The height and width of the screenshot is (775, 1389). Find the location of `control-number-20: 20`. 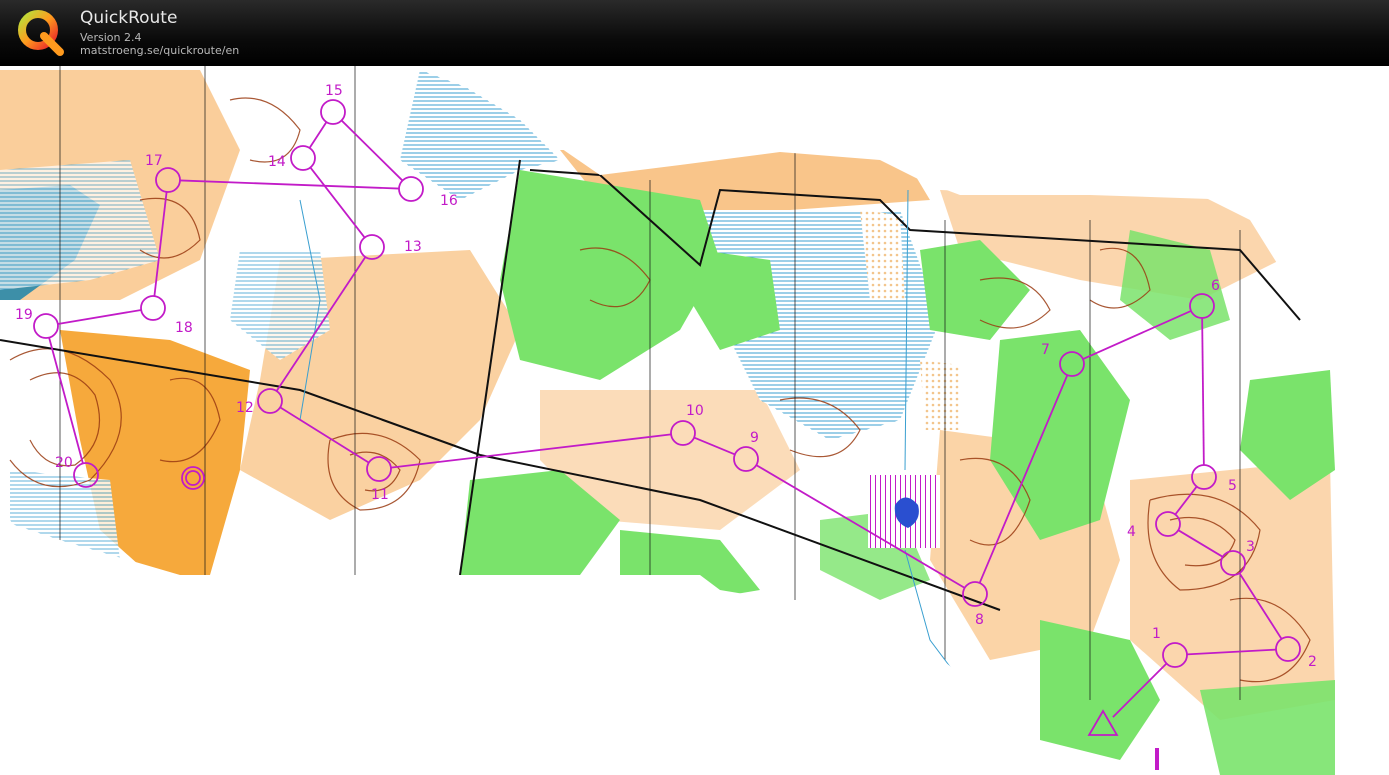

control-number-20: 20 is located at coordinates (64, 463).